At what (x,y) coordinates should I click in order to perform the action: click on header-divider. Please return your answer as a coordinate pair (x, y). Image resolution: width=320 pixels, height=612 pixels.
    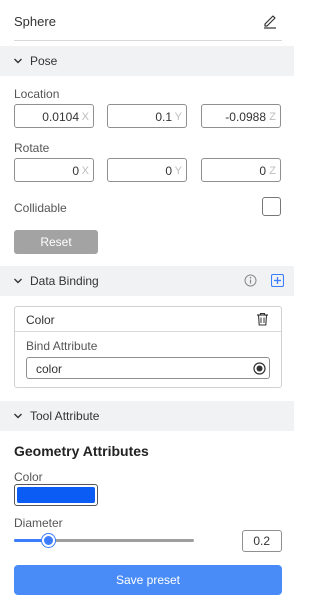
    Looking at the image, I should click on (148, 40).